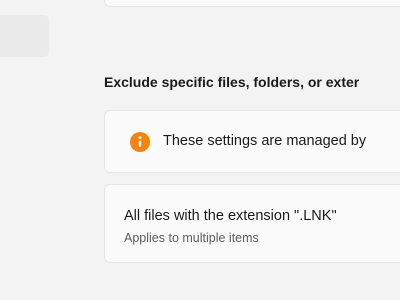 This screenshot has width=400, height=300. I want to click on exclusion-item-title: All files with the extension ".LNK", so click(230, 216).